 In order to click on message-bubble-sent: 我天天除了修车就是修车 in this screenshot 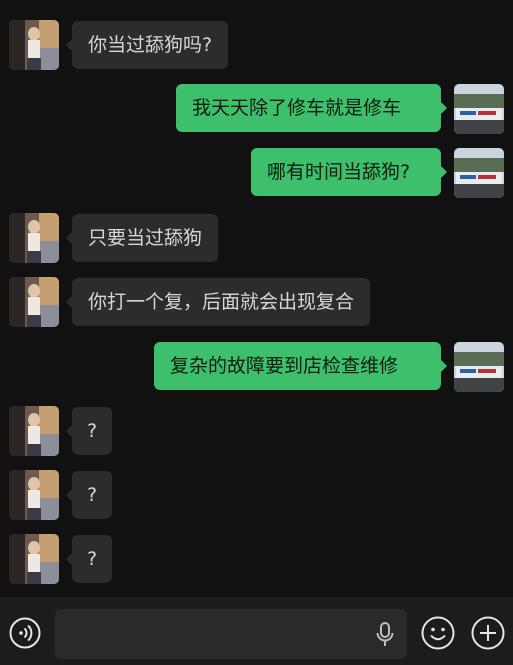, I will do `click(311, 108)`.